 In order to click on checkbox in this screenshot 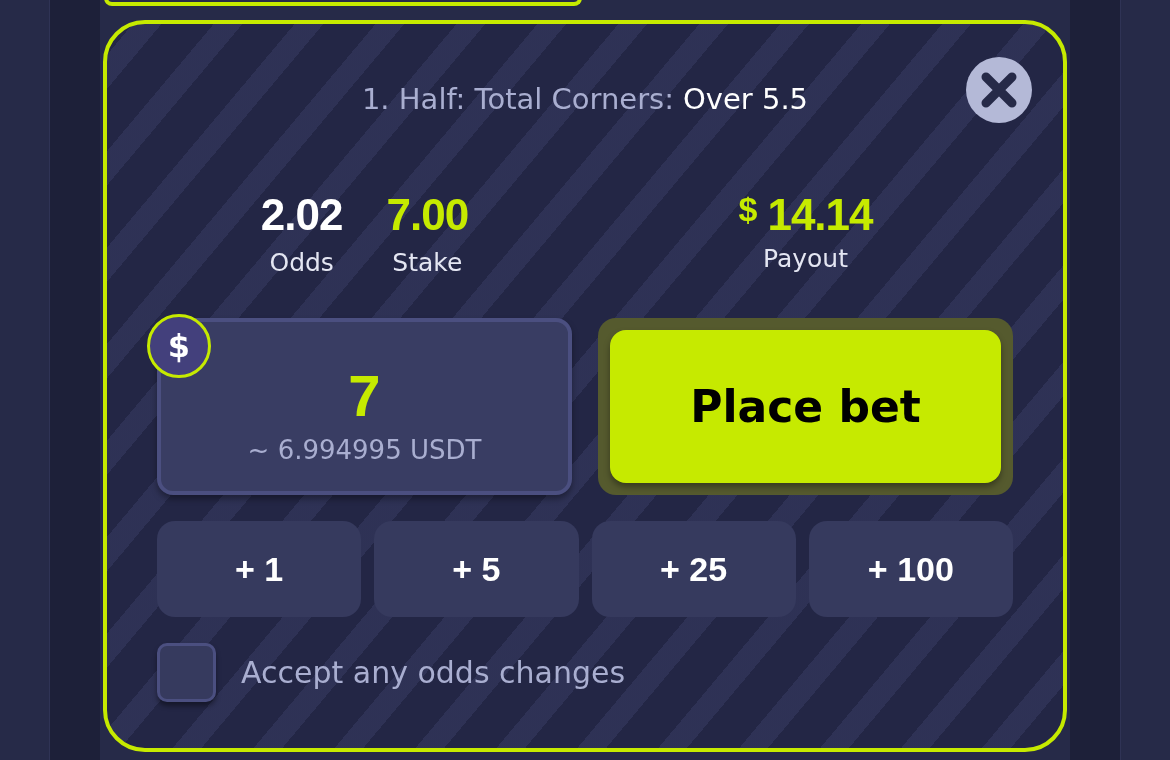, I will do `click(186, 672)`.